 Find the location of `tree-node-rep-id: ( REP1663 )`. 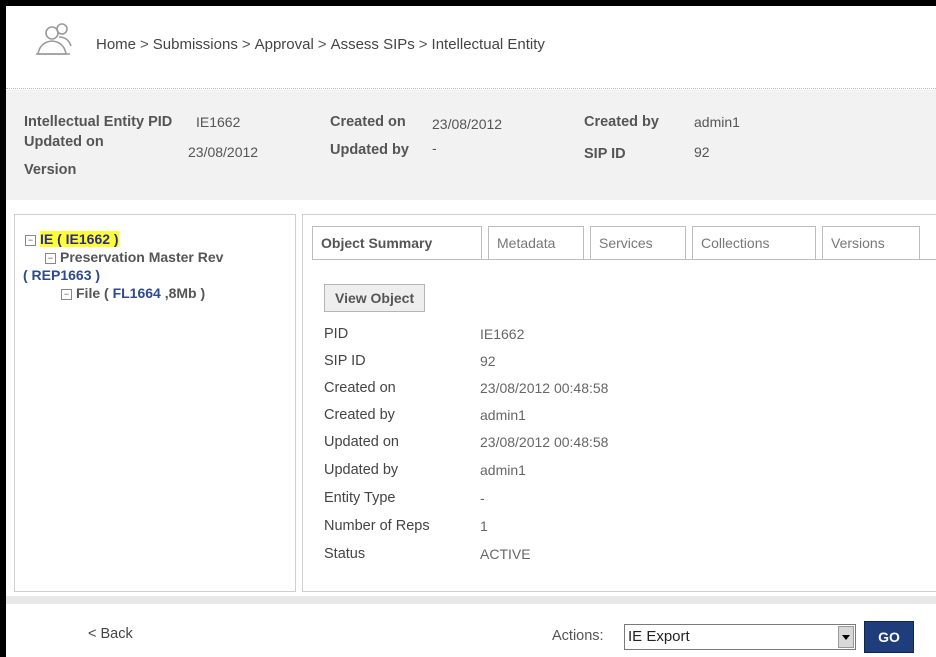

tree-node-rep-id: ( REP1663 ) is located at coordinates (61, 275).